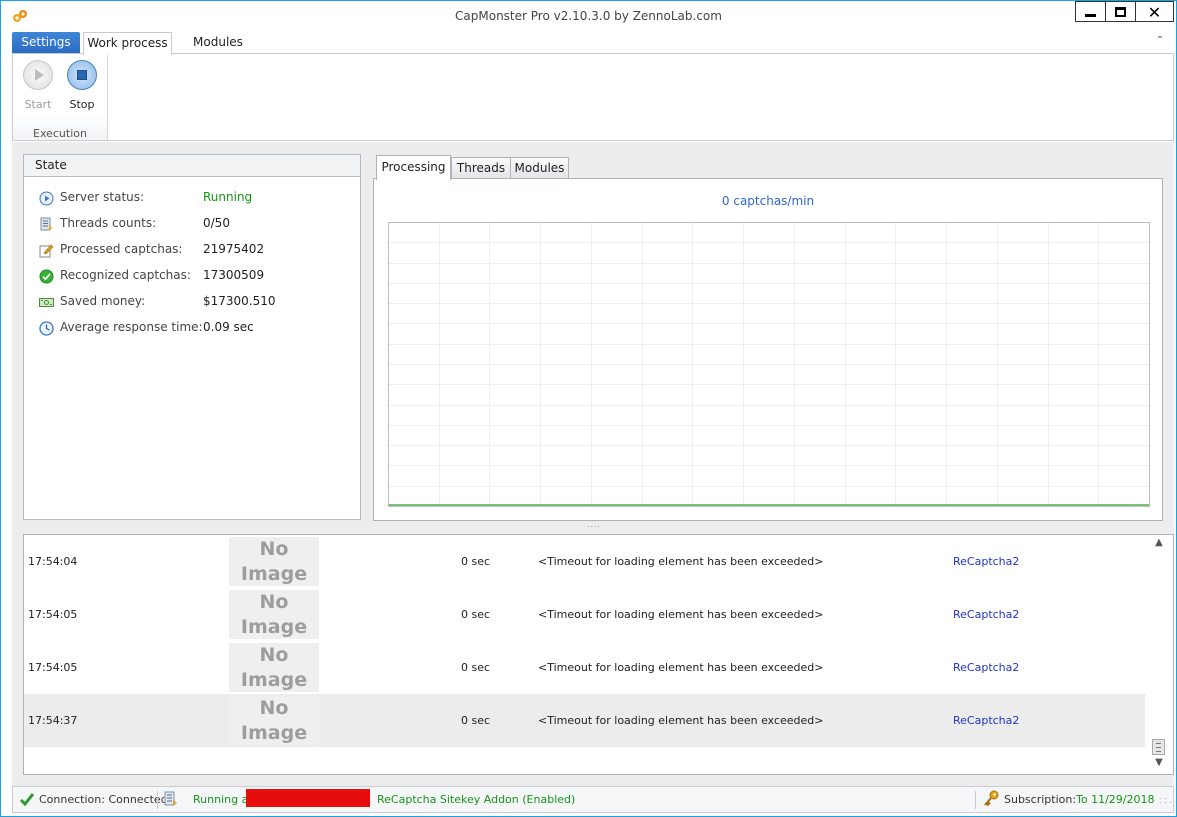 The height and width of the screenshot is (817, 1177). Describe the element at coordinates (82, 75) in the screenshot. I see `stop-icon` at that location.